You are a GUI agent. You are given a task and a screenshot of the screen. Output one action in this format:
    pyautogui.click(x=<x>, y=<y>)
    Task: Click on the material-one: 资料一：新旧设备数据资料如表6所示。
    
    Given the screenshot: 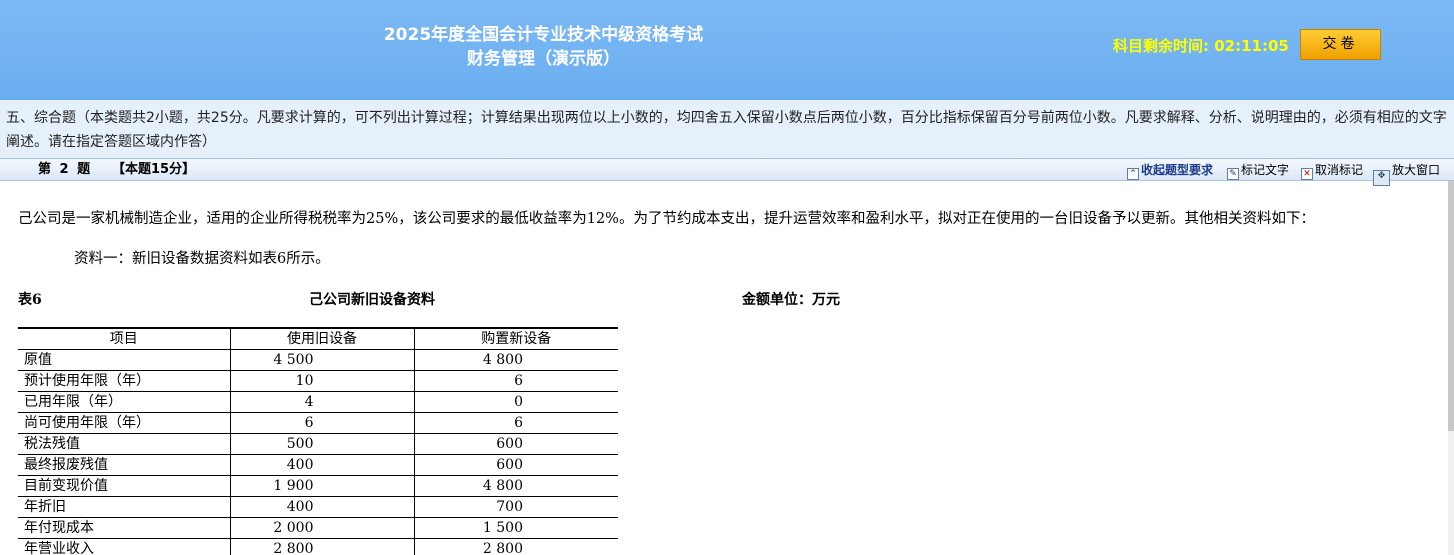 What is the action you would take?
    pyautogui.click(x=202, y=259)
    